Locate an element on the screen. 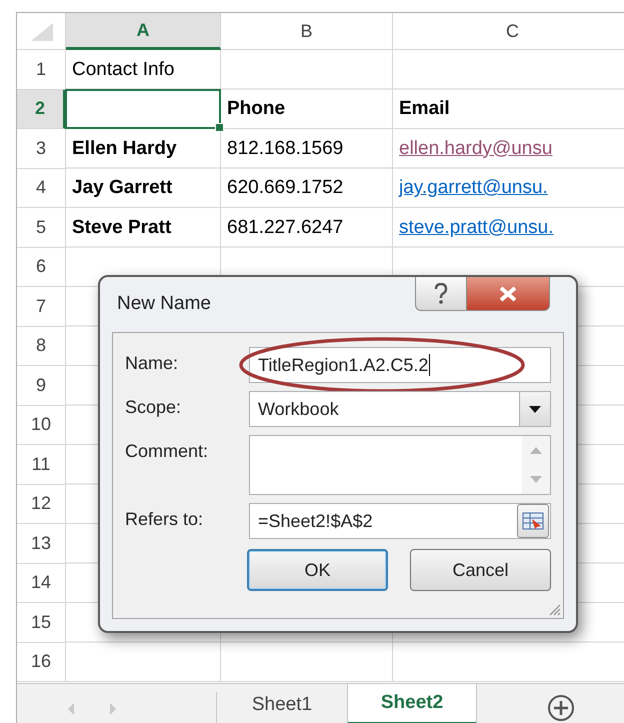 This screenshot has width=624, height=723. cell-text: 620.669.1752 is located at coordinates (285, 188).